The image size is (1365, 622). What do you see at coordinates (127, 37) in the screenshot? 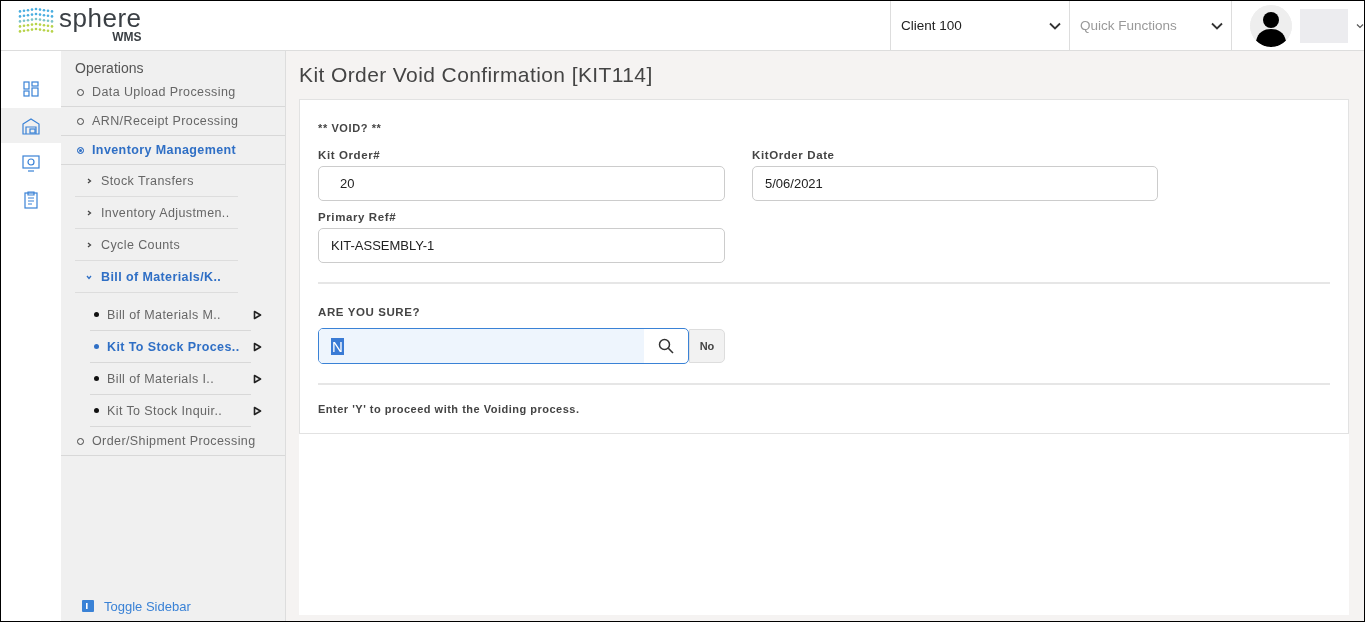
I see `logo-subtitle: WMS` at bounding box center [127, 37].